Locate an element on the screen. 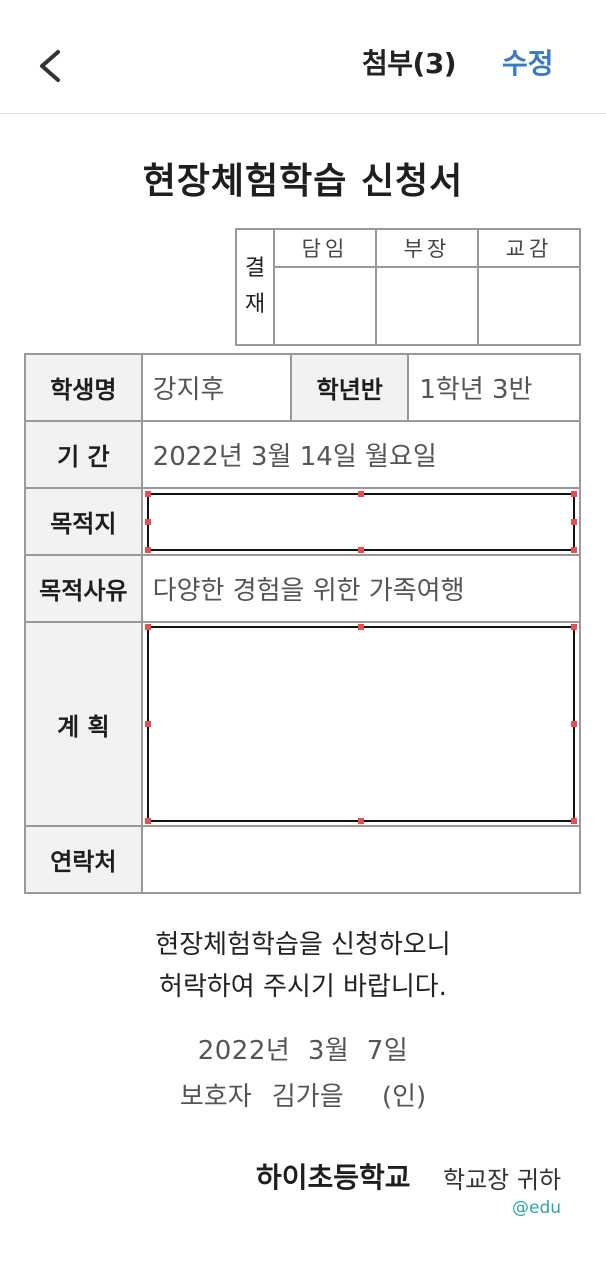  plan-cell is located at coordinates (361, 724).